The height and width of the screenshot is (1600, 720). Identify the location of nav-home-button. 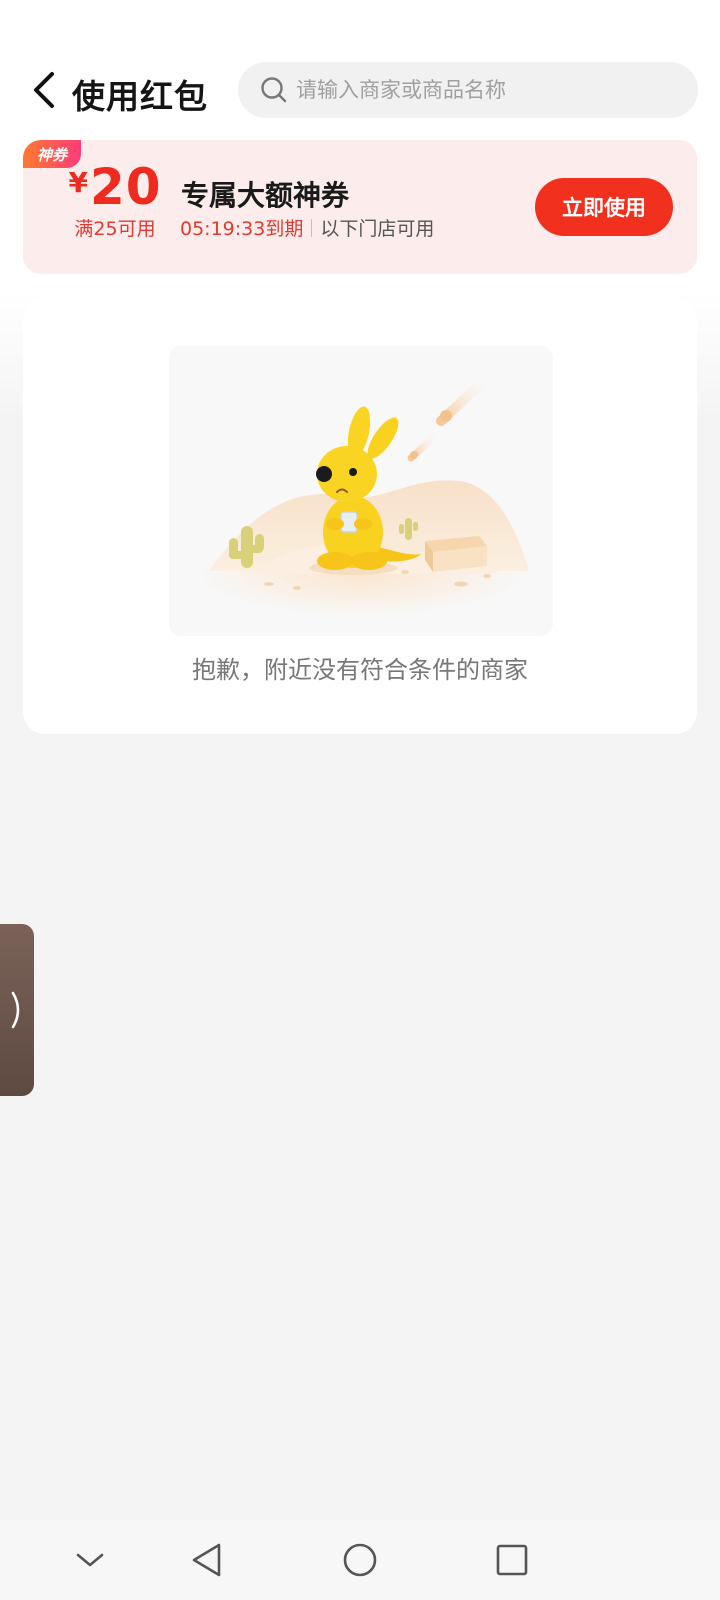
(360, 1560).